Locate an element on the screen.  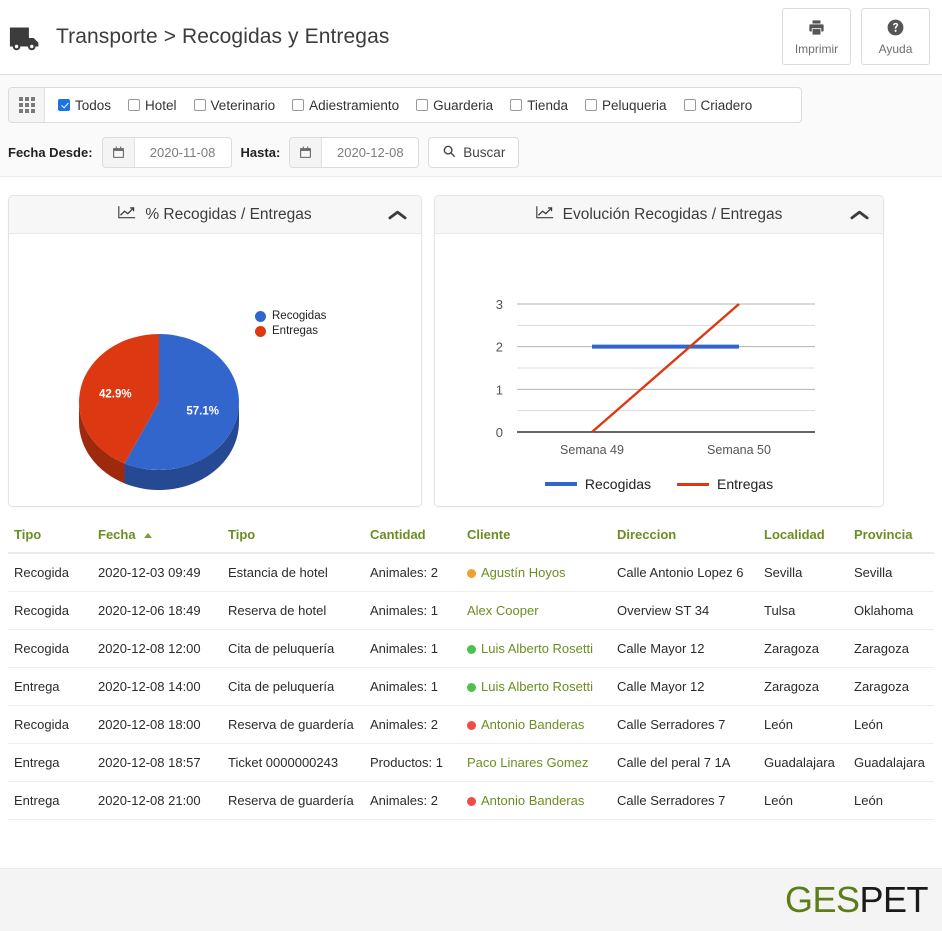
line-legend-item-0: Recogidas is located at coordinates (598, 484).